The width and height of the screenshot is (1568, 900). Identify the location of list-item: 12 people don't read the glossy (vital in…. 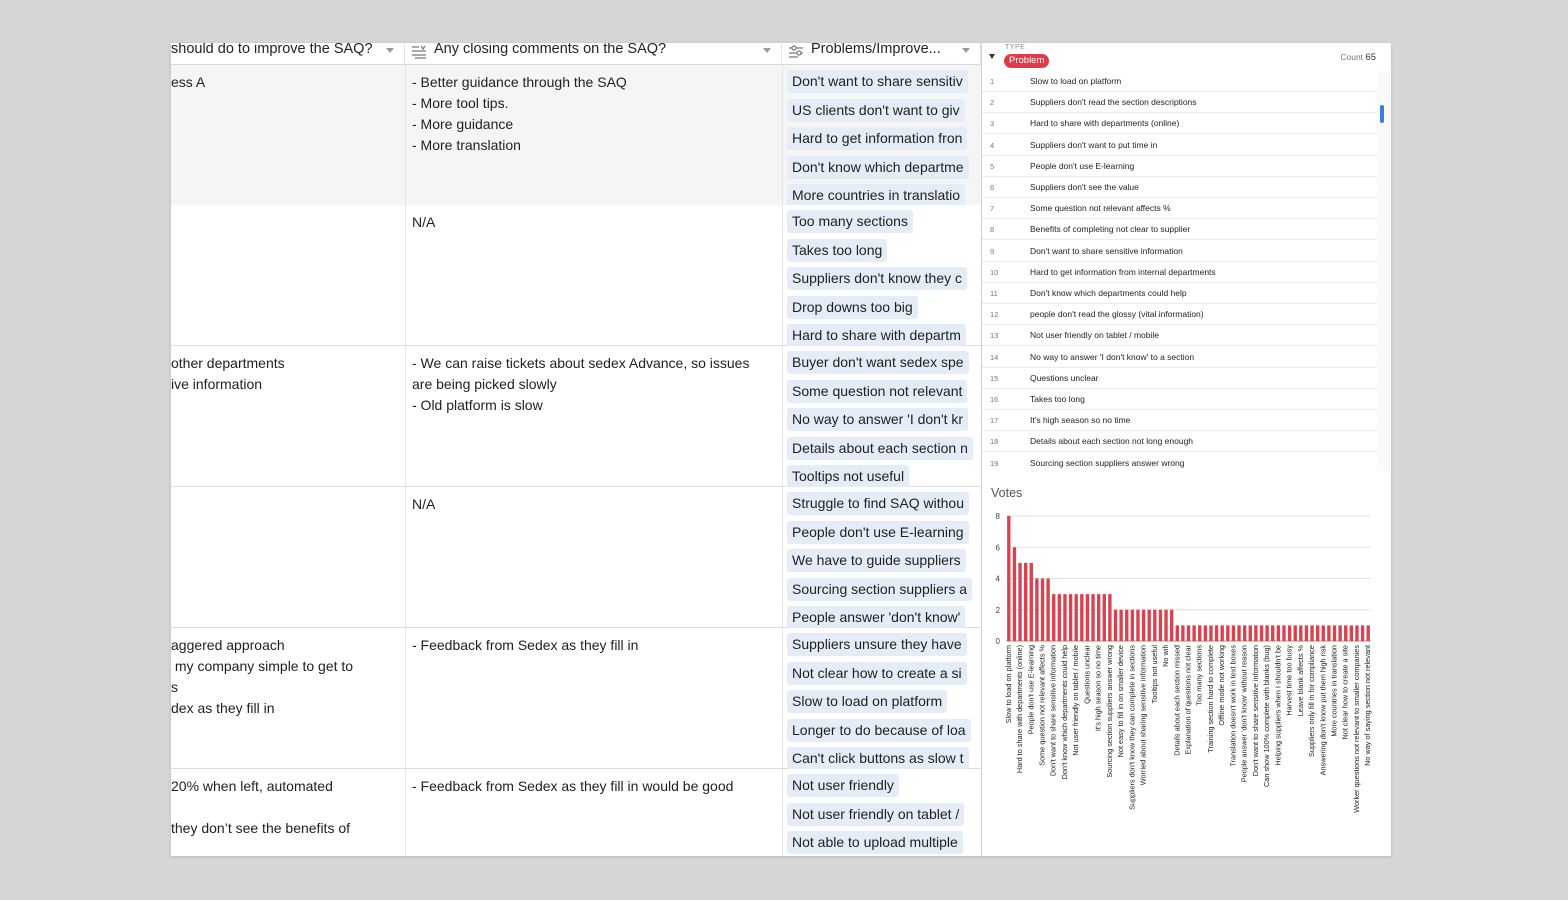
(1181, 315).